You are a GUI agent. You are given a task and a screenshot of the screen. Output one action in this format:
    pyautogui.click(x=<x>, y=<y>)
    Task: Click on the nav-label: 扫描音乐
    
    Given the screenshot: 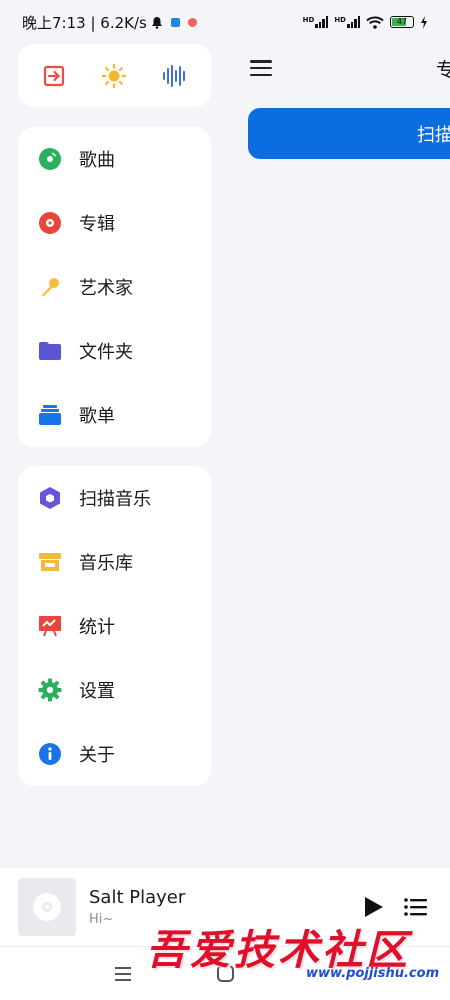 What is the action you would take?
    pyautogui.click(x=115, y=499)
    